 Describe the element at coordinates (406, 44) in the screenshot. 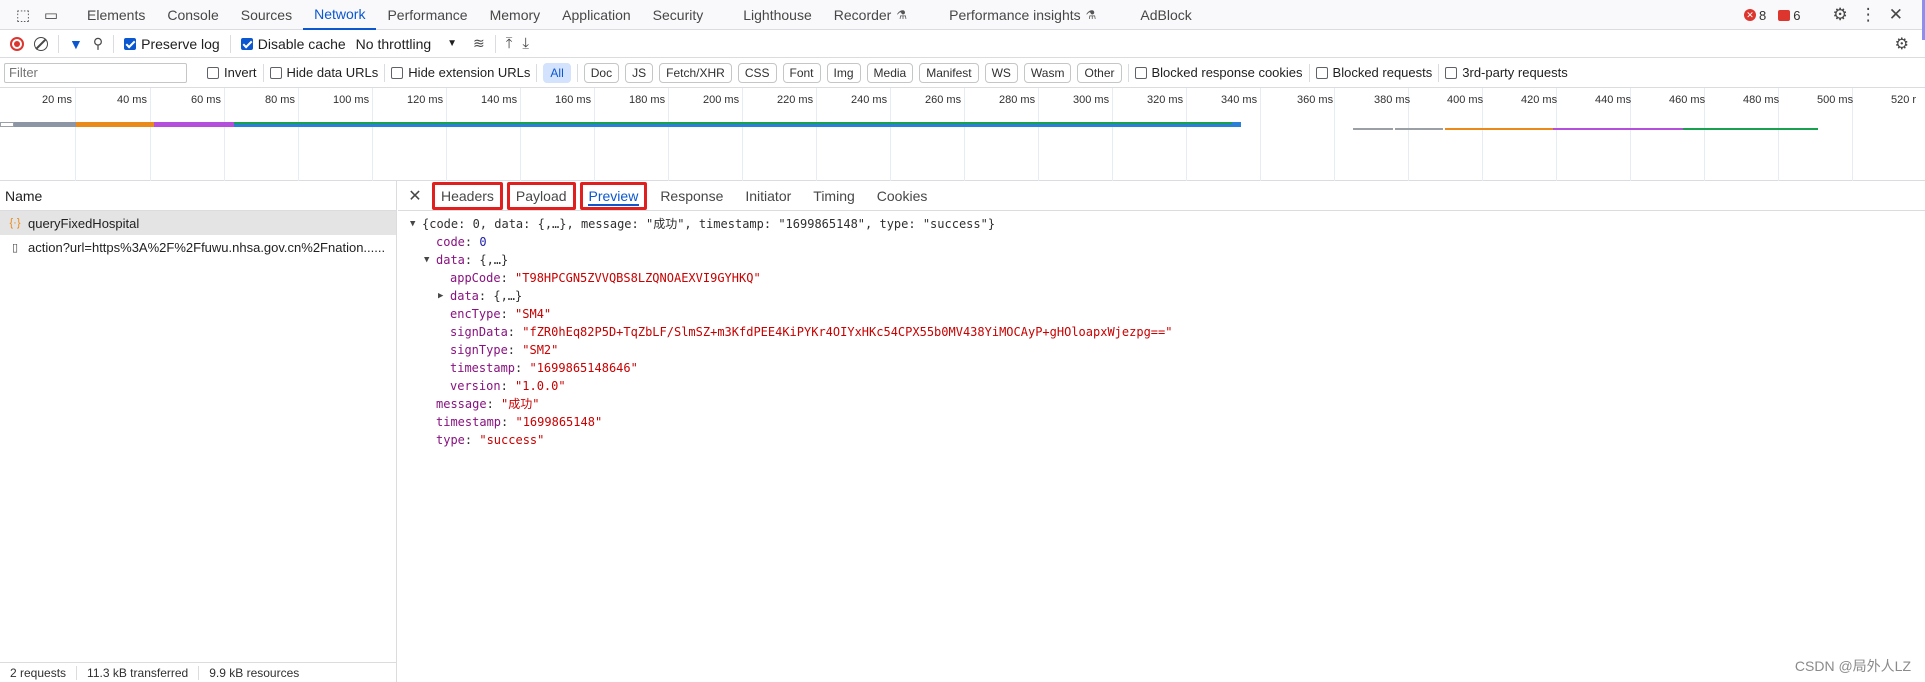

I see `throttling-select: No throttling ▼` at that location.